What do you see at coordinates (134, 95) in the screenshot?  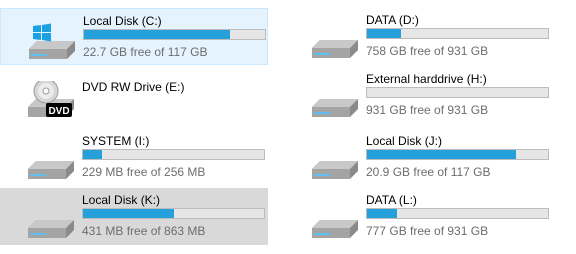 I see `drive-item-e: DVD DVD RW Drive (E:)` at bounding box center [134, 95].